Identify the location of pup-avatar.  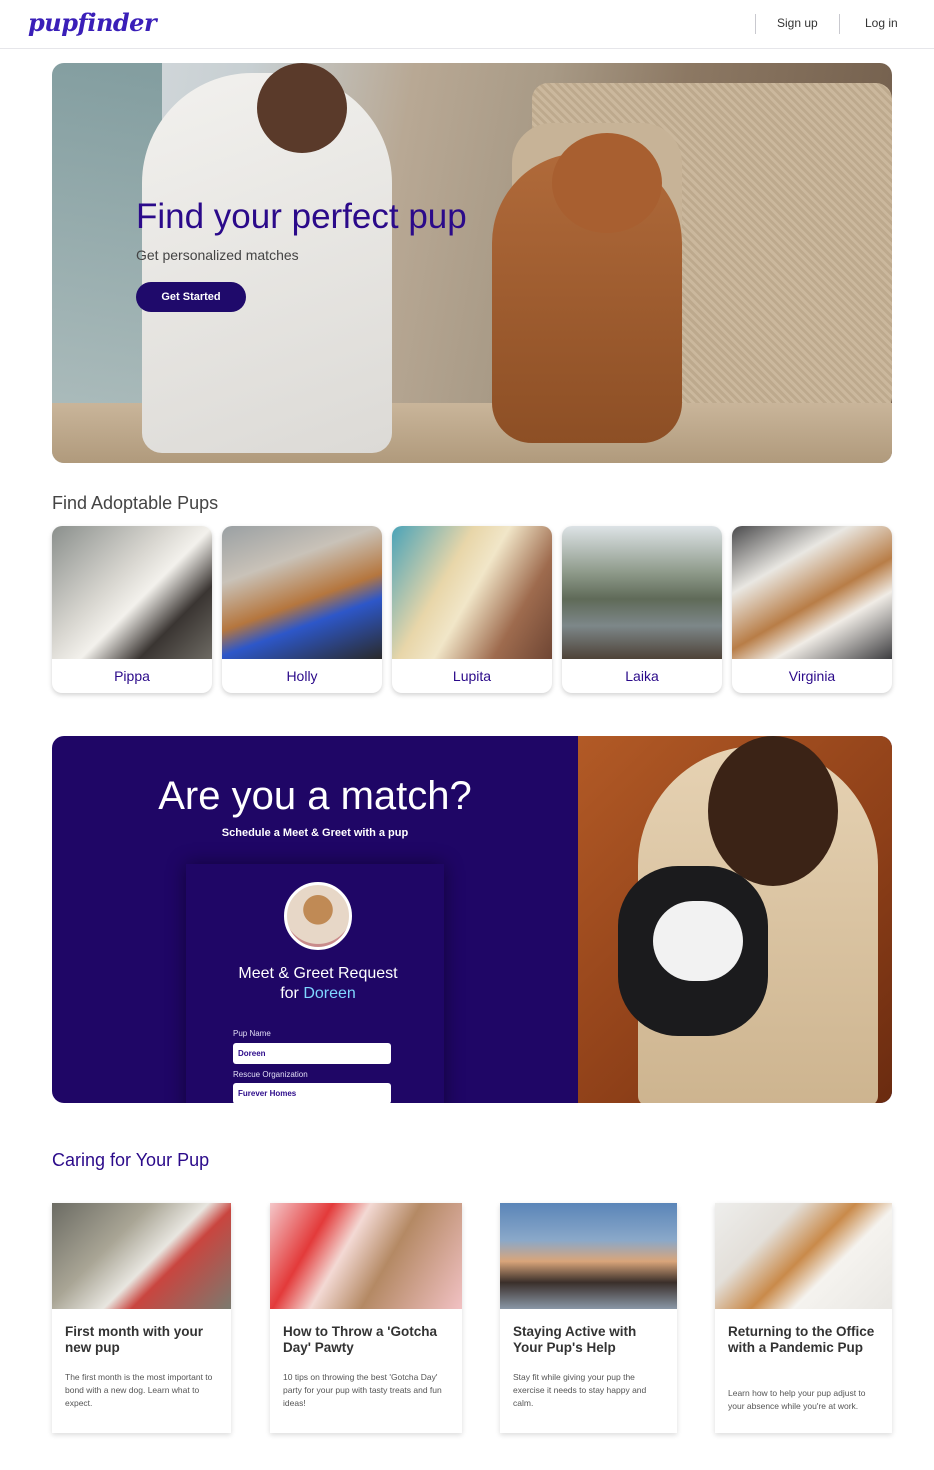
(318, 916).